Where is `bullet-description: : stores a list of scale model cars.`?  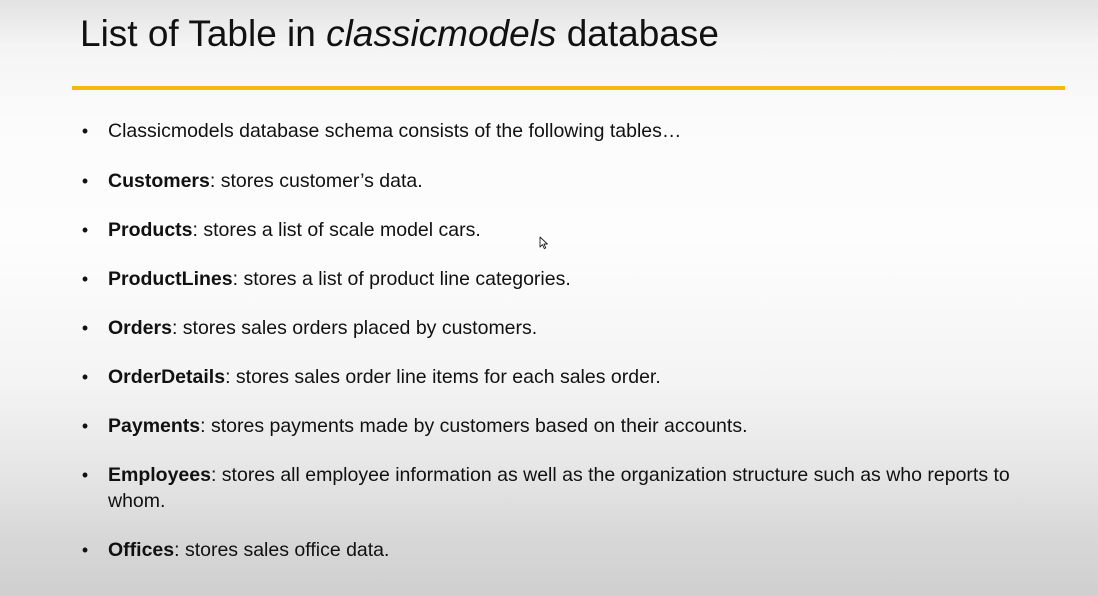
bullet-description: : stores a list of scale model cars. is located at coordinates (336, 230).